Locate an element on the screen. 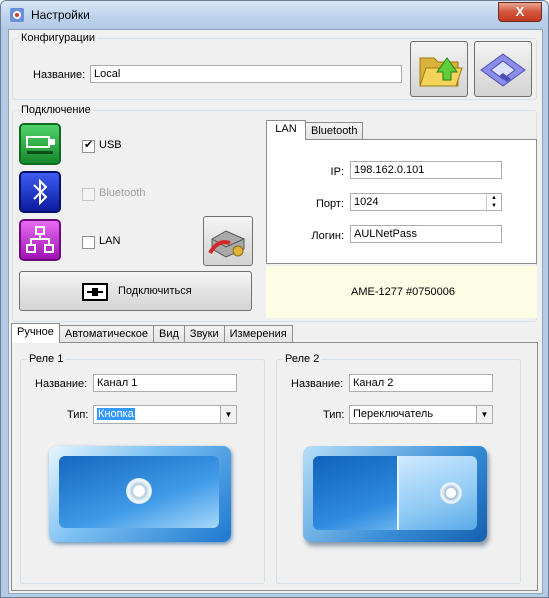  floppy-save-icon is located at coordinates (503, 70).